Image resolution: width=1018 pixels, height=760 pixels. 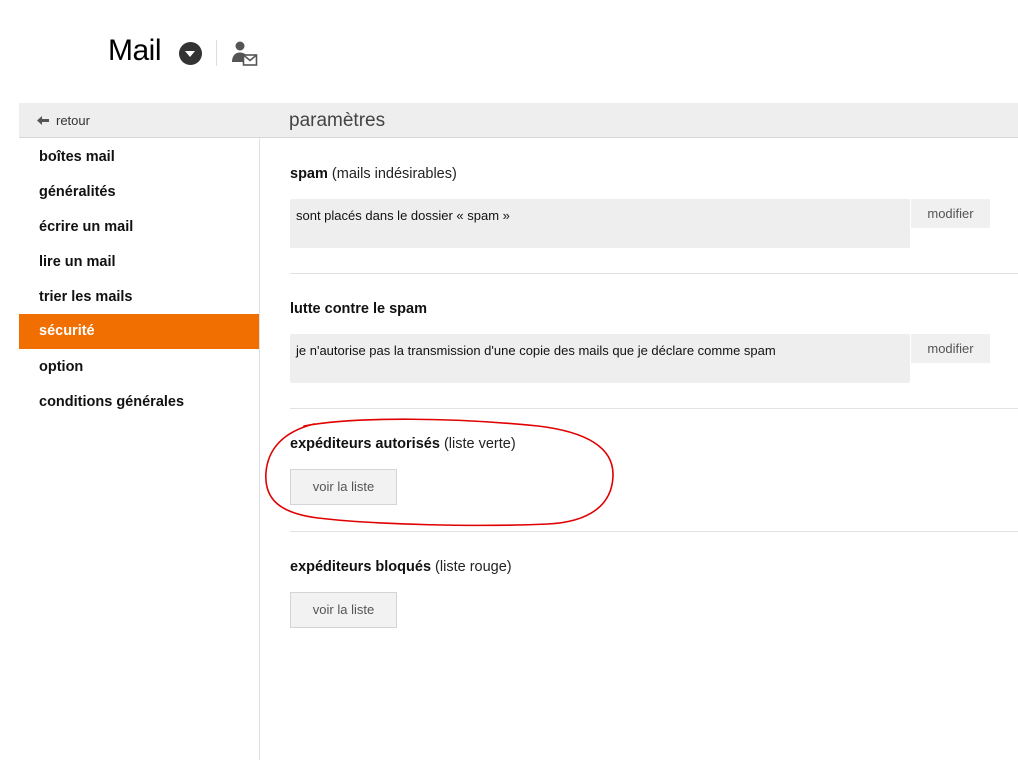 I want to click on blocked-senders-section-title: expéditeurs bloqués (liste rouge), so click(x=401, y=567).